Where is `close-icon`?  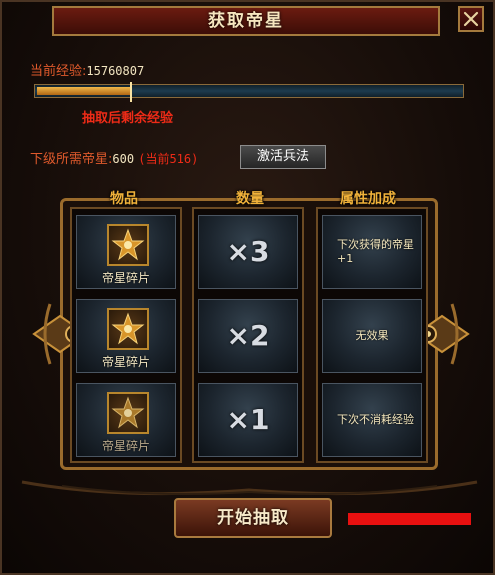
close-icon is located at coordinates (471, 19).